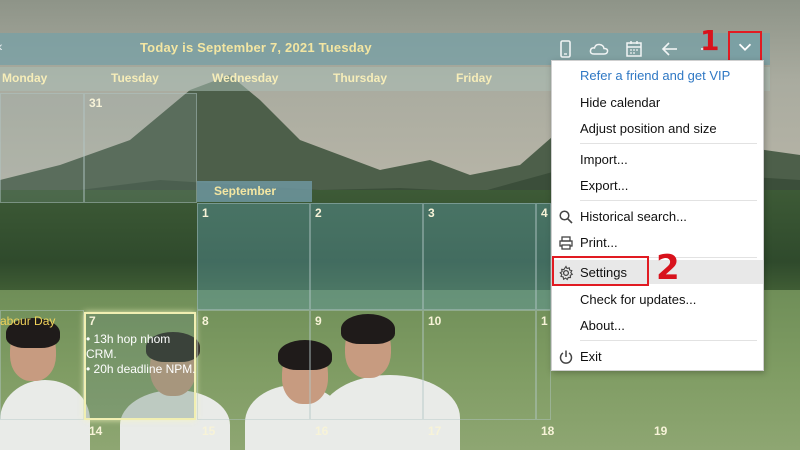  I want to click on day-number: 8, so click(205, 321).